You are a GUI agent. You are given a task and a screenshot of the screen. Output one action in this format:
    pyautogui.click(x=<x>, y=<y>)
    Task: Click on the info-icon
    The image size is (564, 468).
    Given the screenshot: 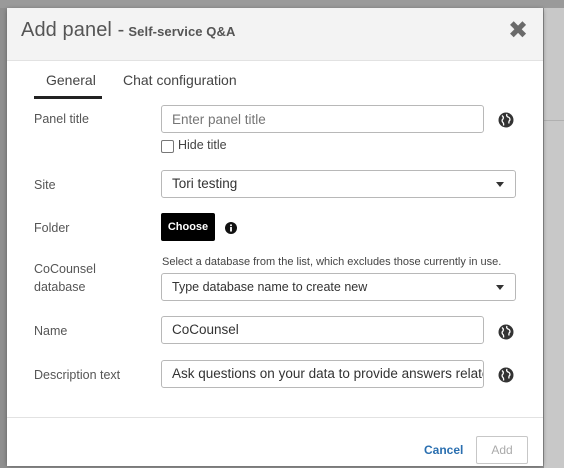 What is the action you would take?
    pyautogui.click(x=231, y=228)
    